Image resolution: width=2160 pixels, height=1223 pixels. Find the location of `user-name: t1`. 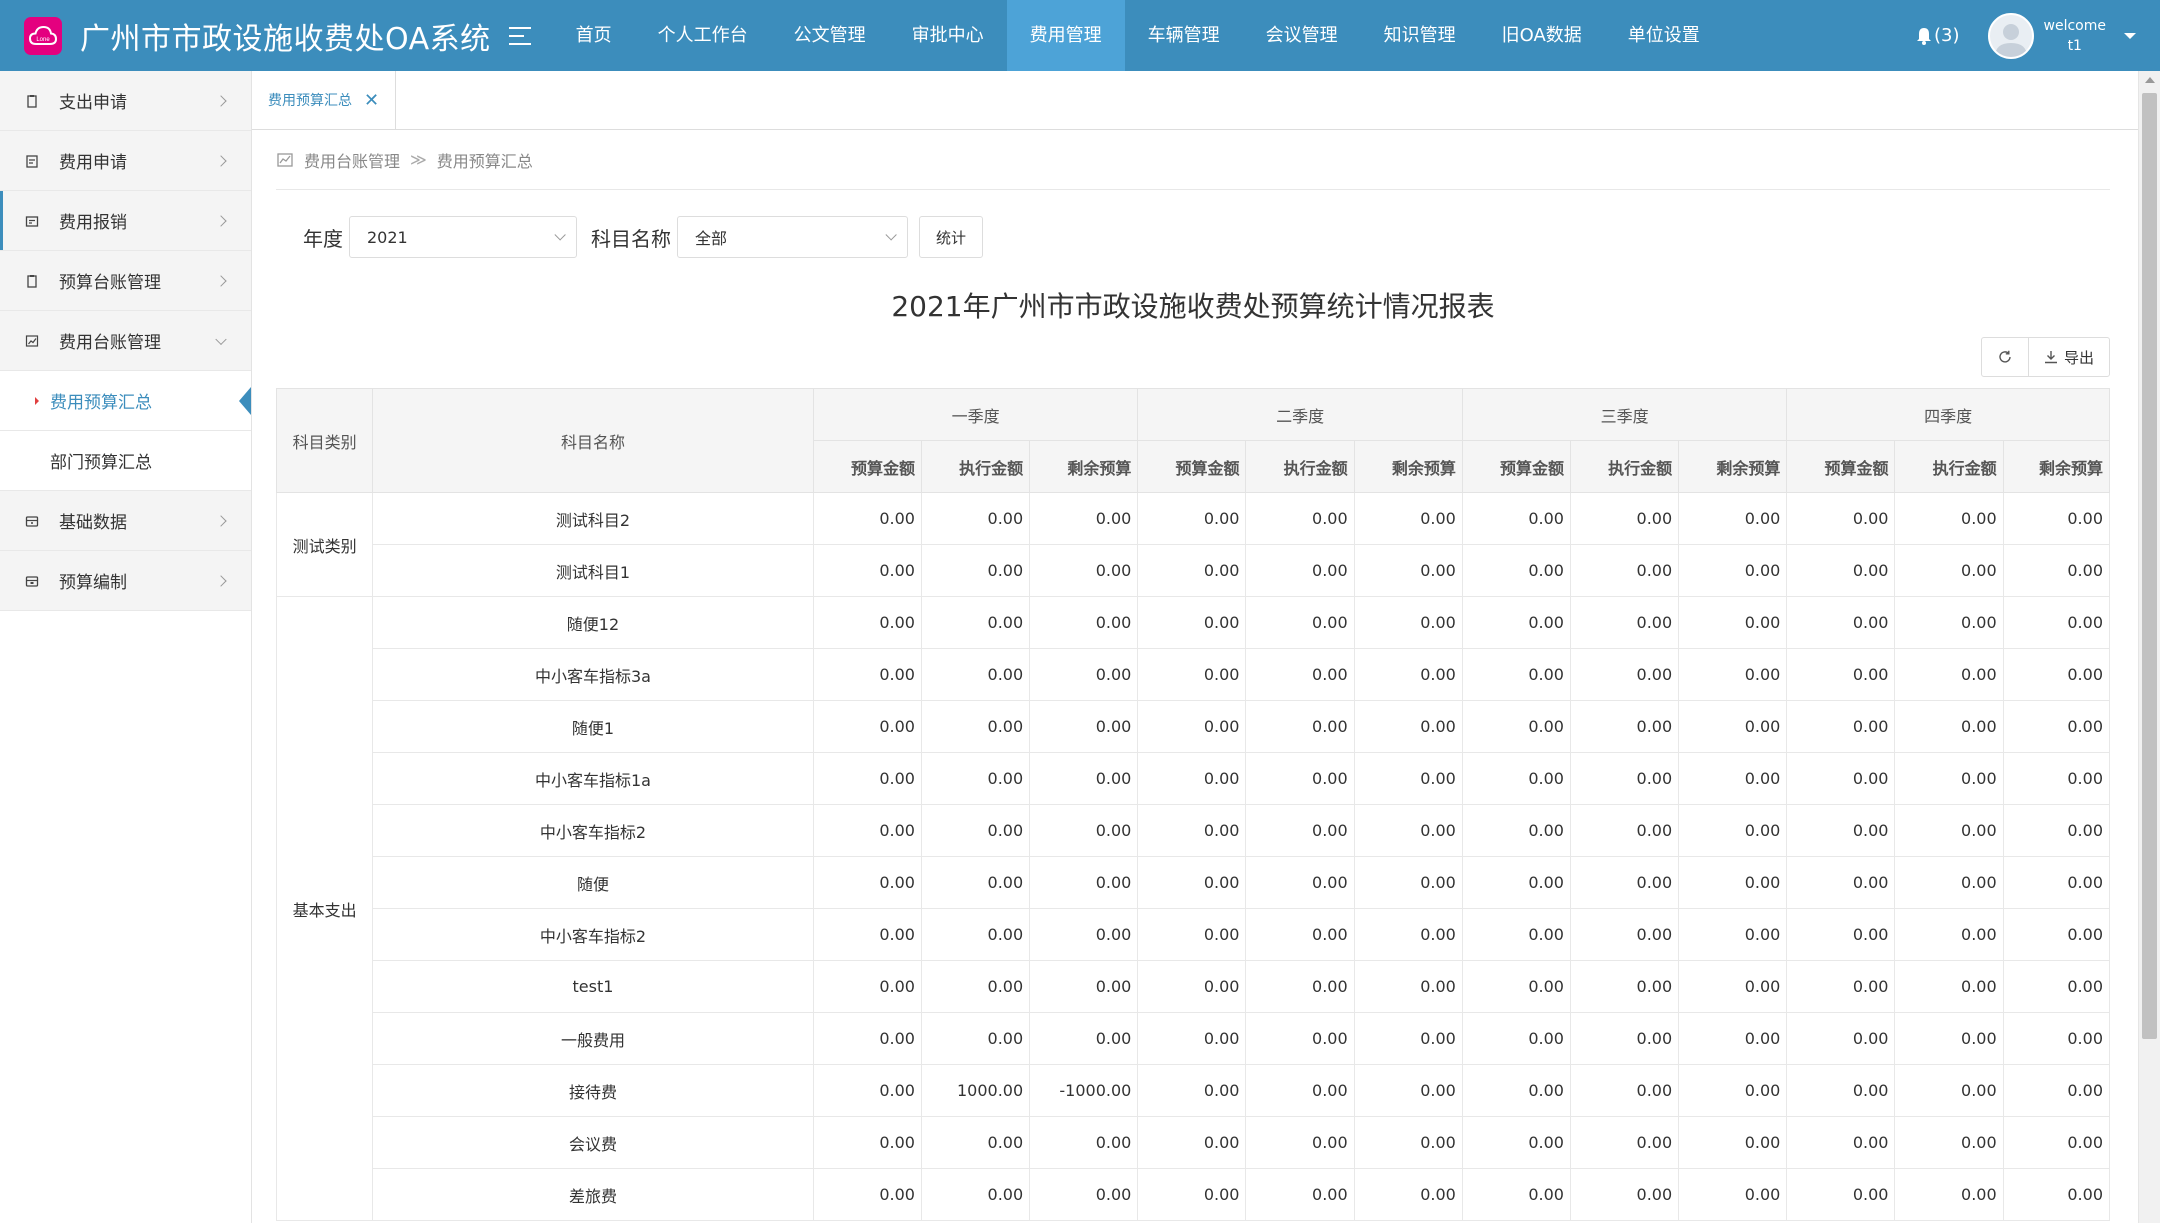

user-name: t1 is located at coordinates (2074, 45).